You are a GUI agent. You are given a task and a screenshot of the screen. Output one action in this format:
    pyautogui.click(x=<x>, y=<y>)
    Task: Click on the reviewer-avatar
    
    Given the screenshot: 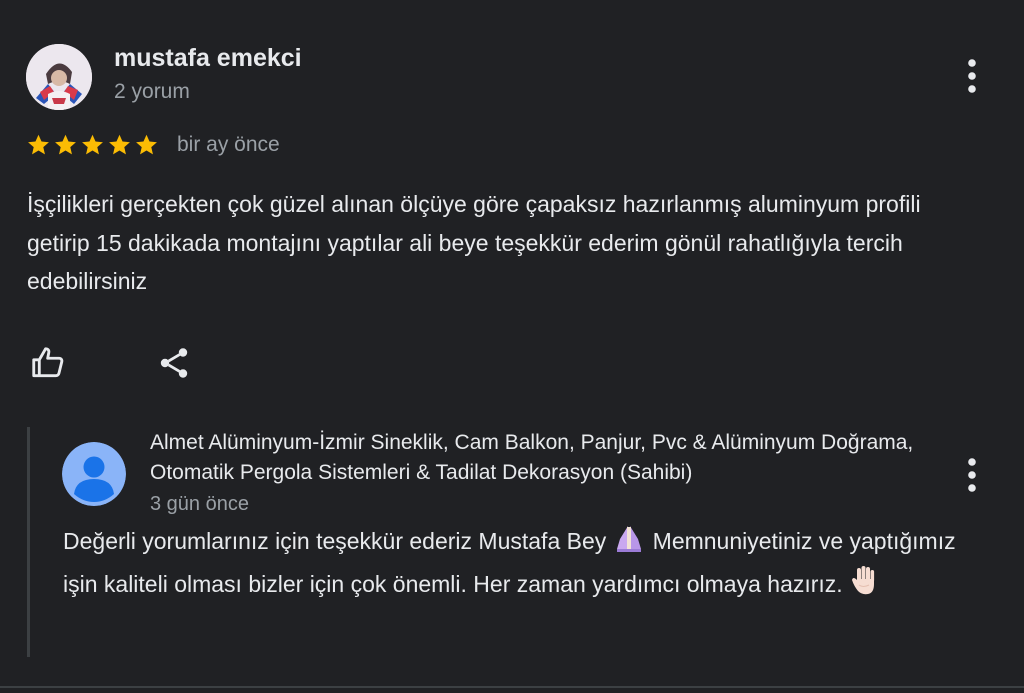 What is the action you would take?
    pyautogui.click(x=59, y=77)
    